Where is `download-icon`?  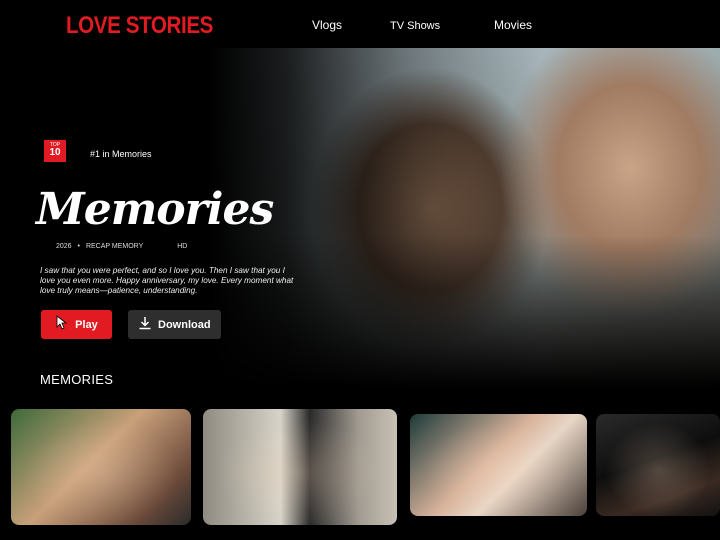 download-icon is located at coordinates (145, 324).